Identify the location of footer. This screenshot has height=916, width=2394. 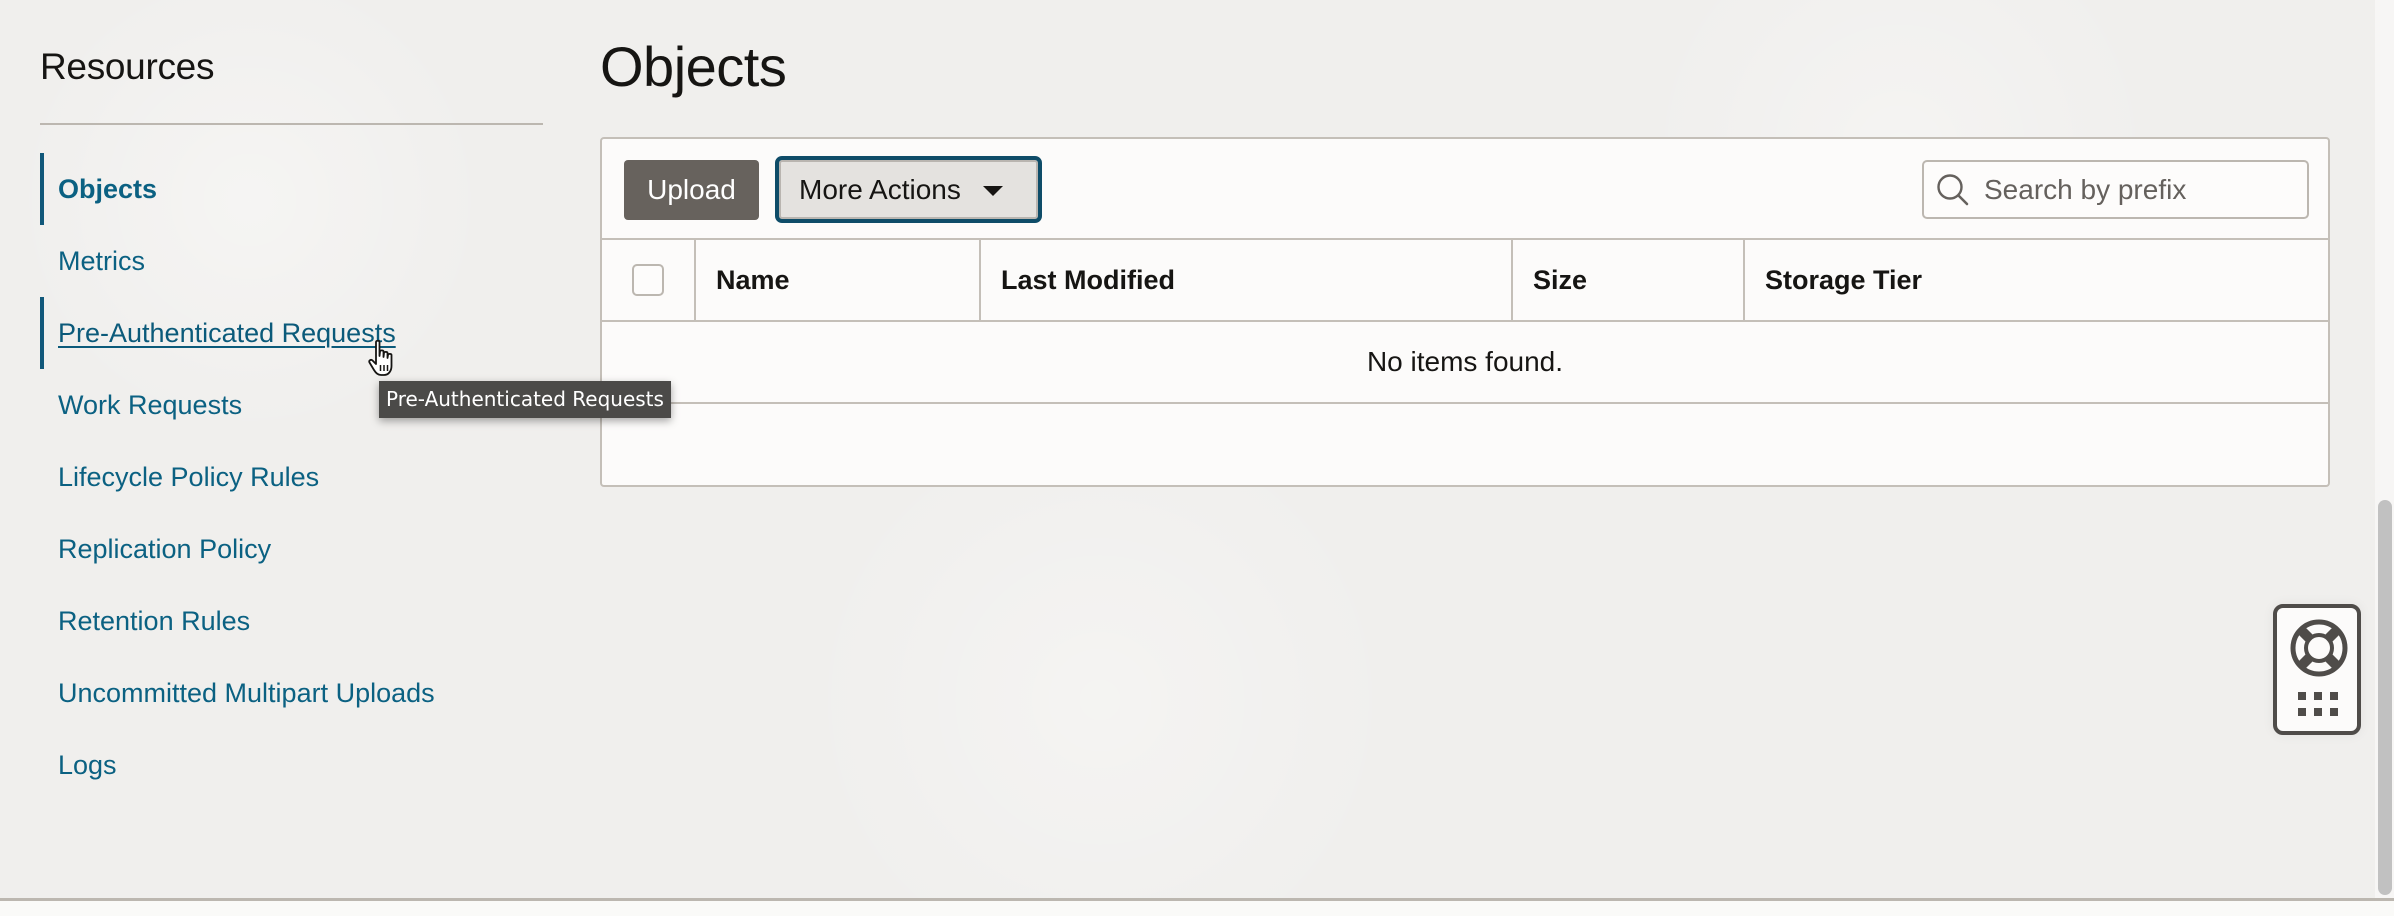
(1197, 908).